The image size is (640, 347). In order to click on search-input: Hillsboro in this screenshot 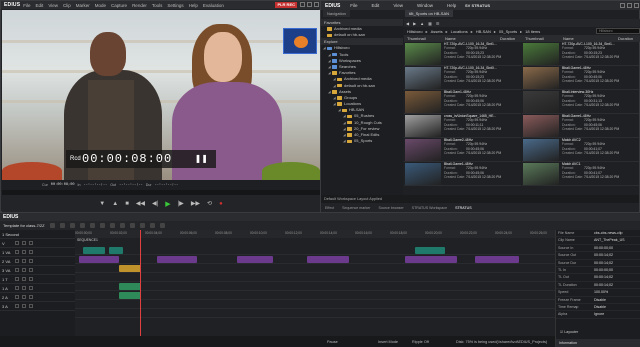, I will do `click(618, 31)`.